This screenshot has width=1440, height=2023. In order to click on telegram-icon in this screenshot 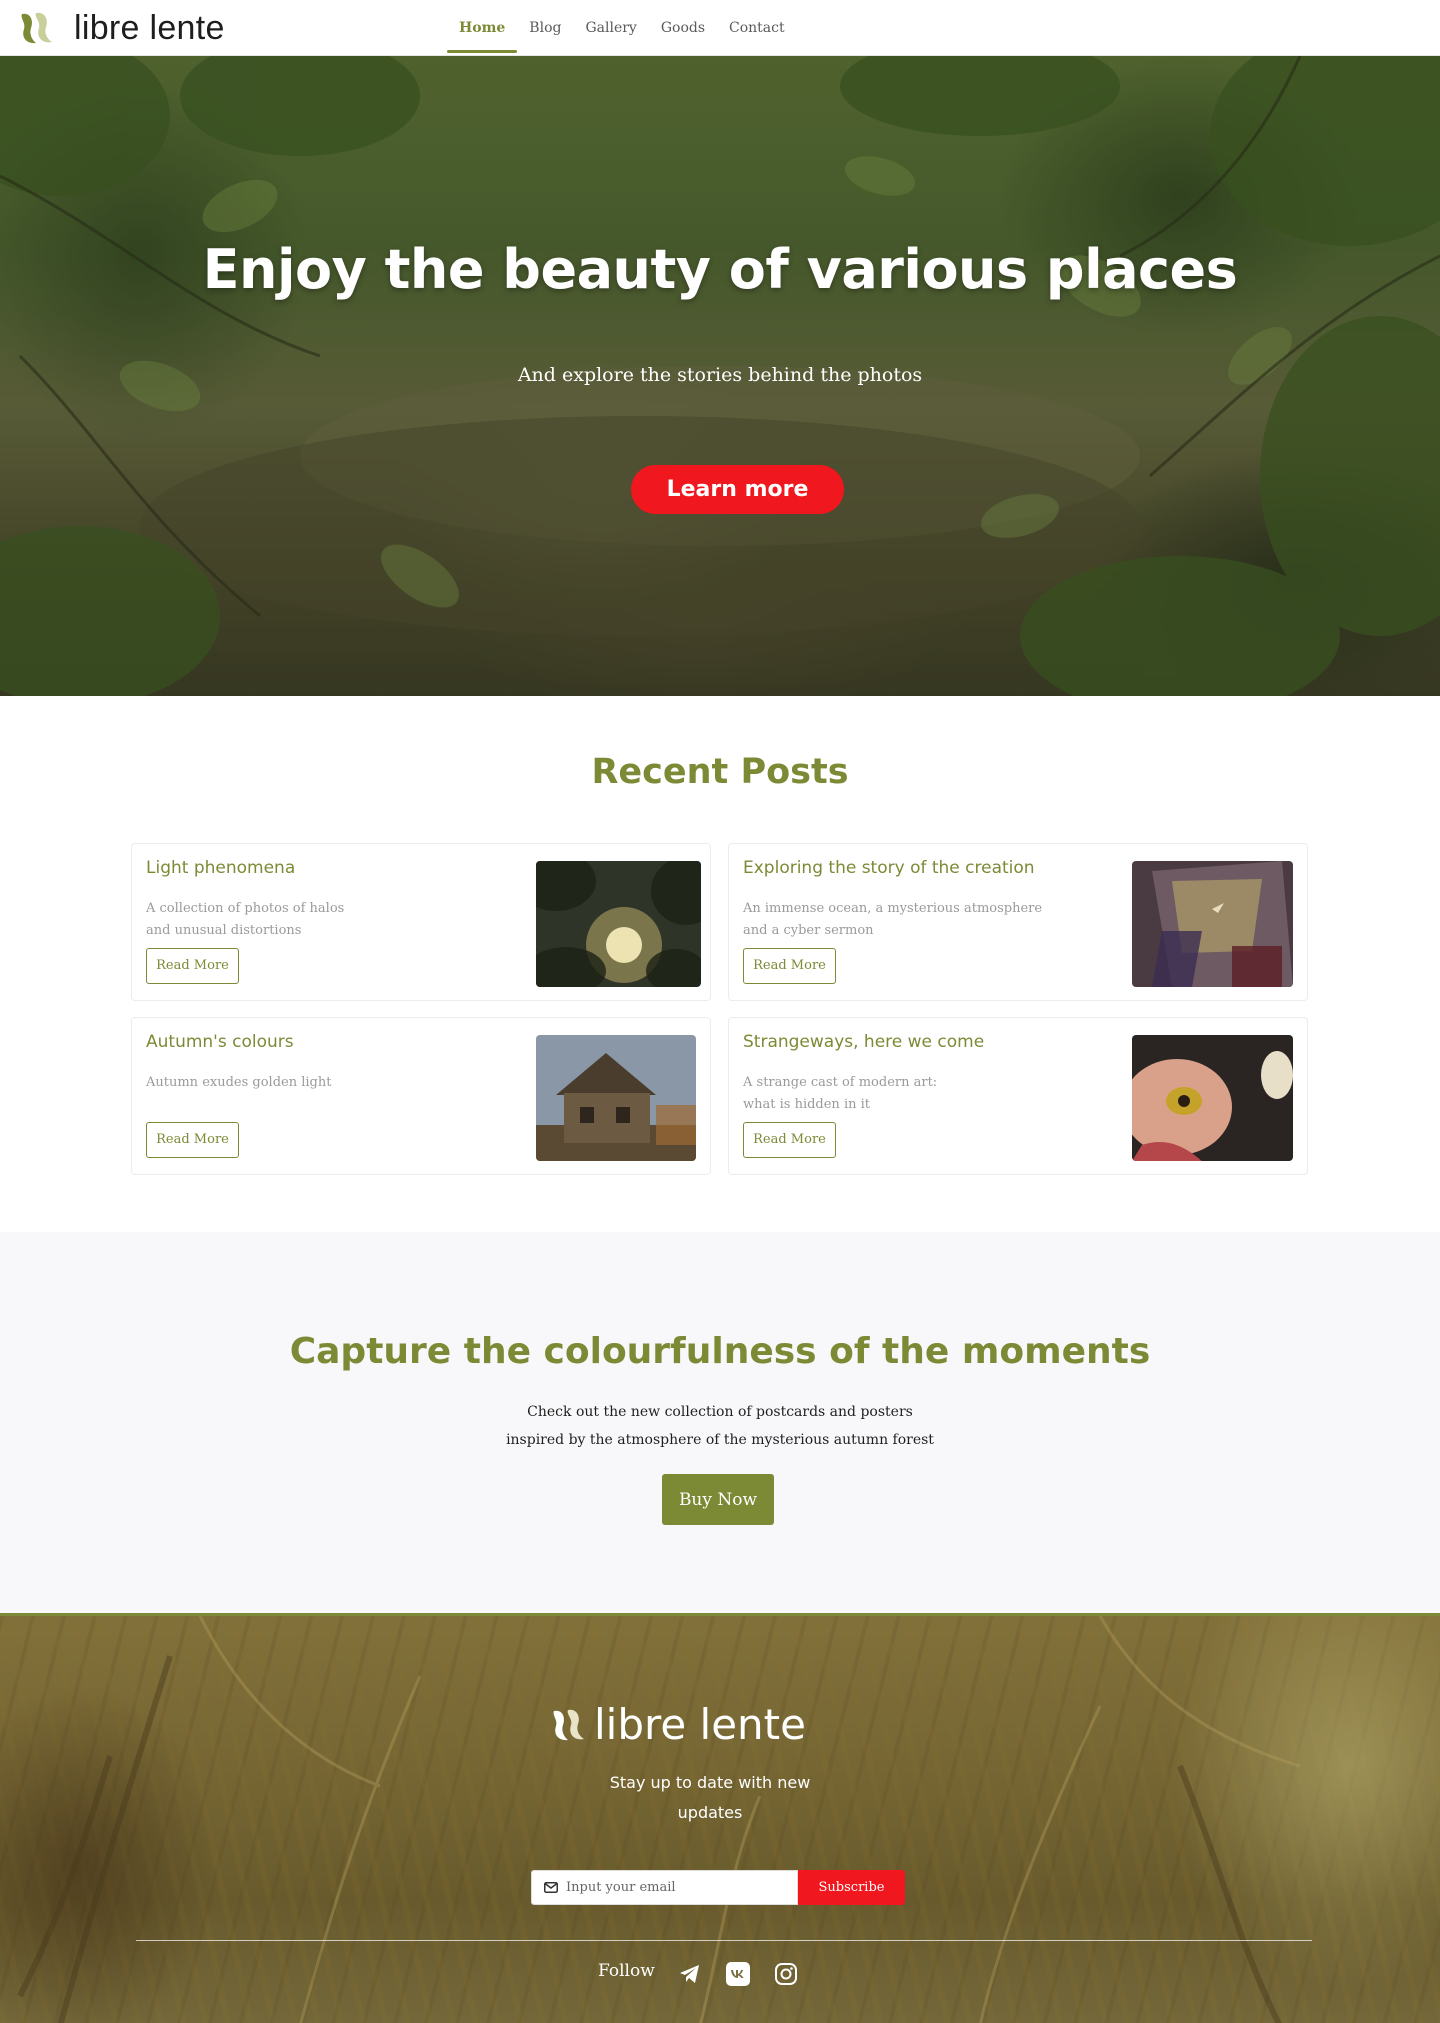, I will do `click(690, 1974)`.